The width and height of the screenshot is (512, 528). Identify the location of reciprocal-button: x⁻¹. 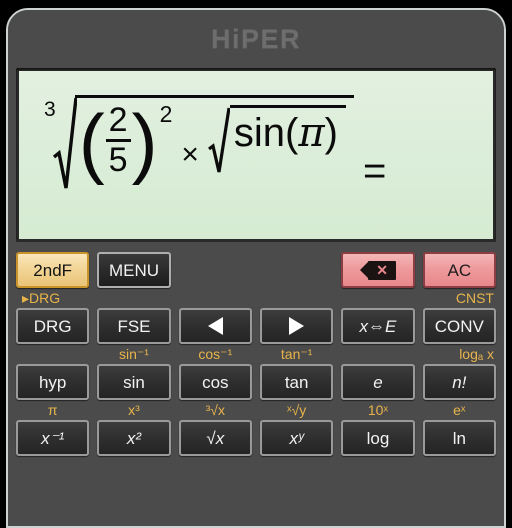
(53, 438).